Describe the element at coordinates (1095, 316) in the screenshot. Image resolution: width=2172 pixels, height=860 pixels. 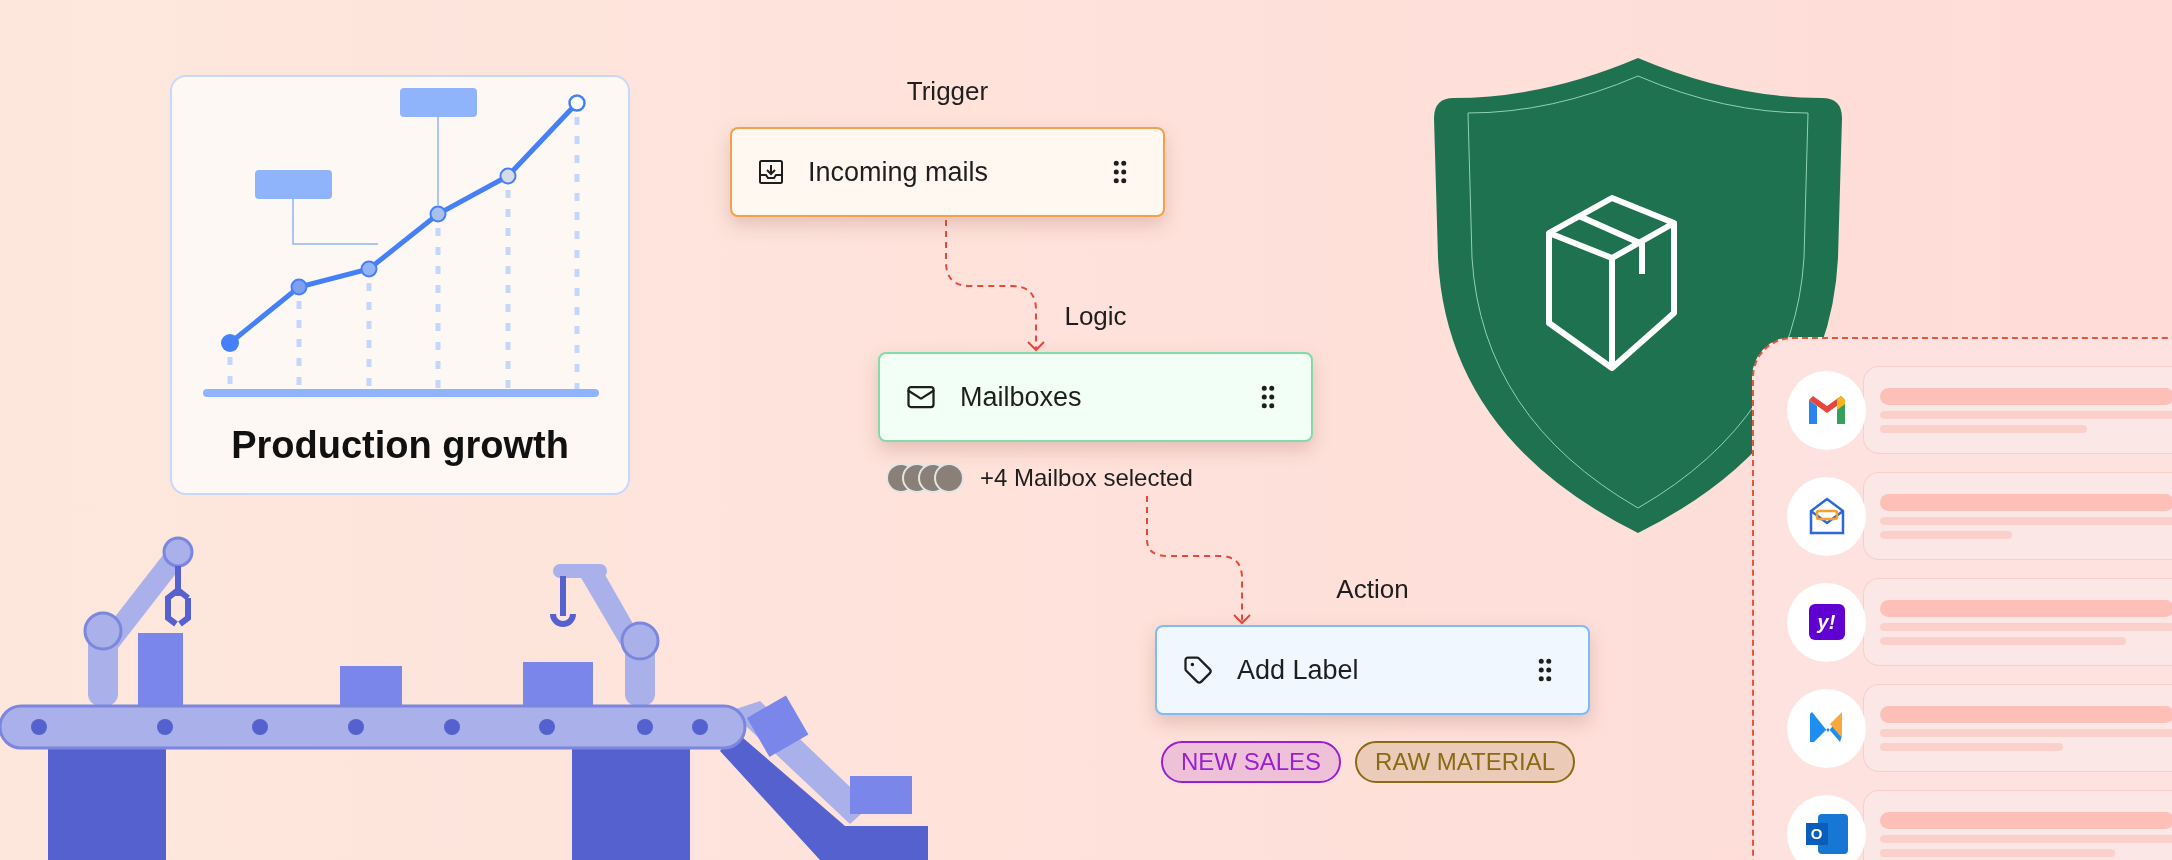
I see `step-heading: Logic` at that location.